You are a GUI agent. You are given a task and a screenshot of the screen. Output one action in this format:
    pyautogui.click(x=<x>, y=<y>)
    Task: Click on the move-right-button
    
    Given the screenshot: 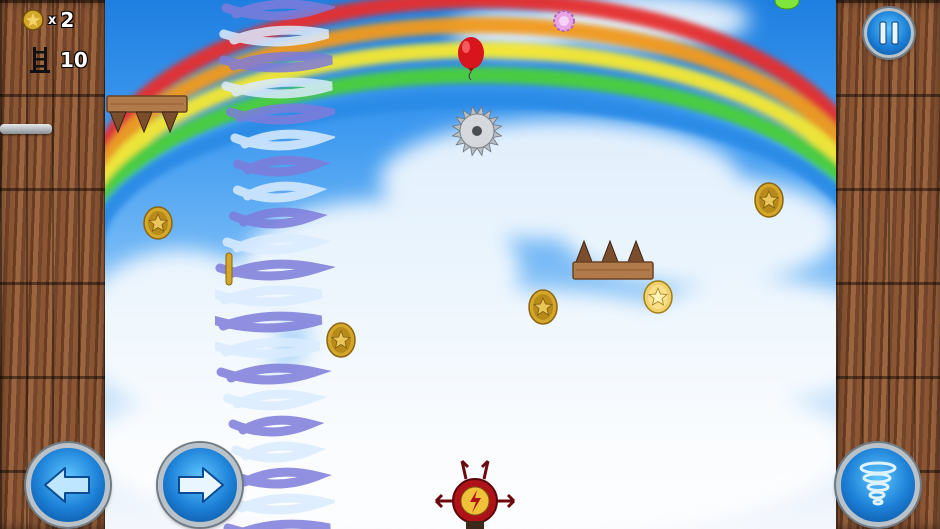 What is the action you would take?
    pyautogui.click(x=200, y=485)
    